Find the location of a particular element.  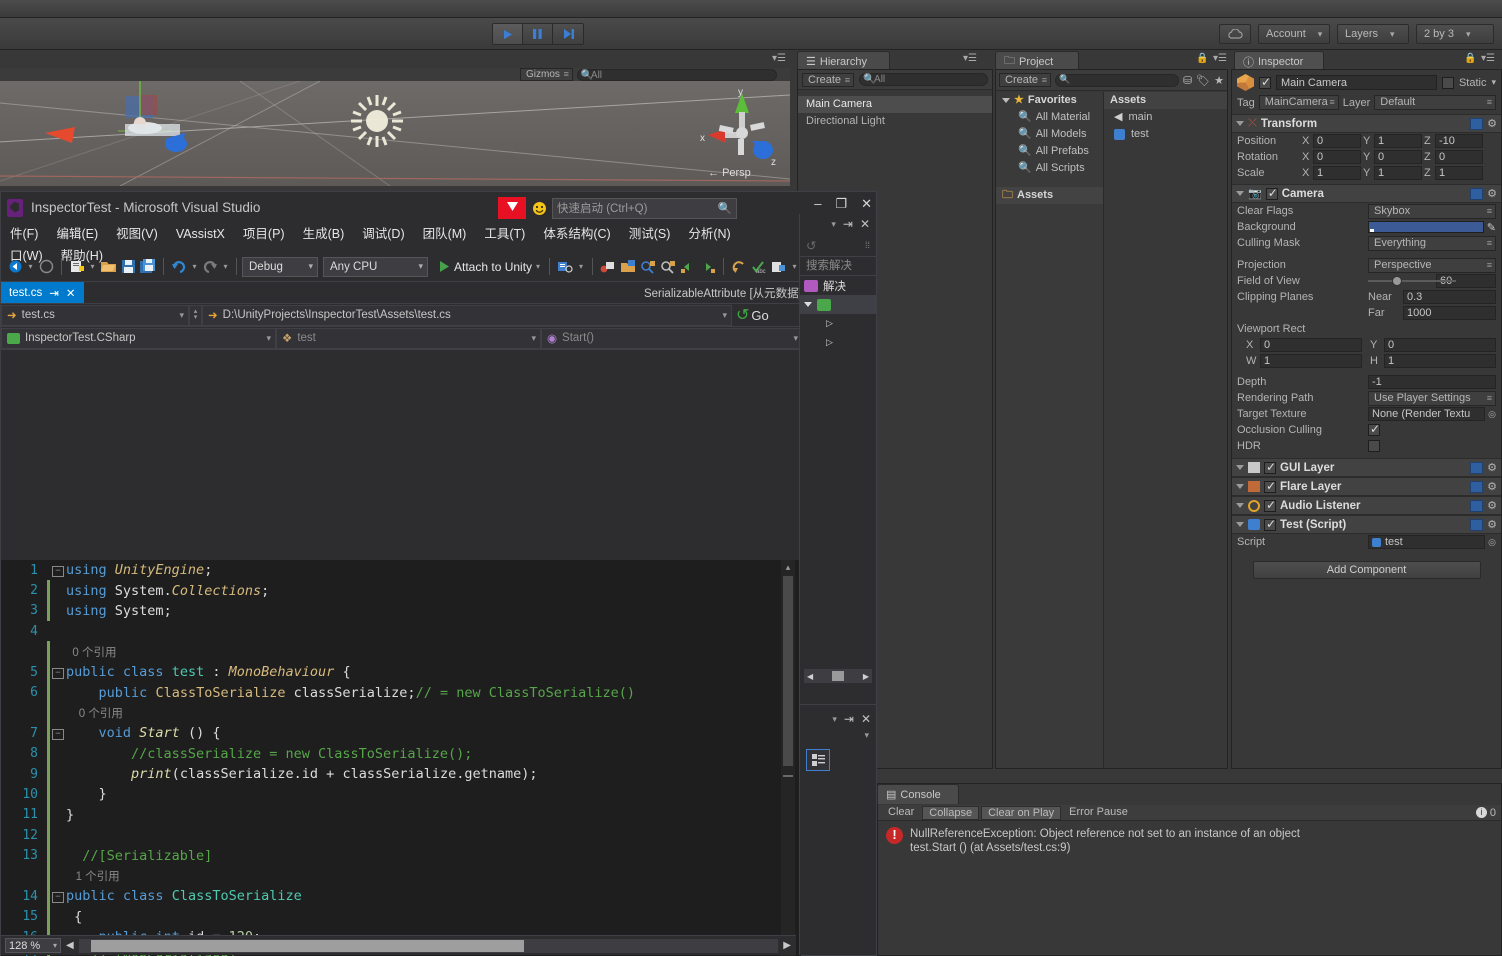

pin-icon: ⇥ is located at coordinates (54, 293).